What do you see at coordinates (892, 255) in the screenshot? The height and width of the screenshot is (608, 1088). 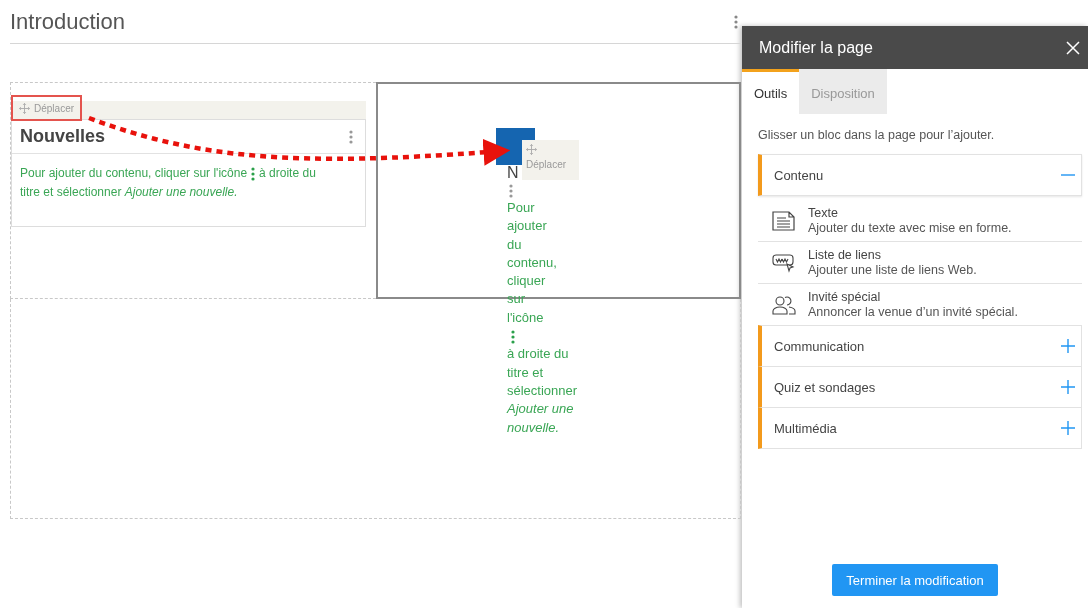 I see `block-title: Liste de liens` at bounding box center [892, 255].